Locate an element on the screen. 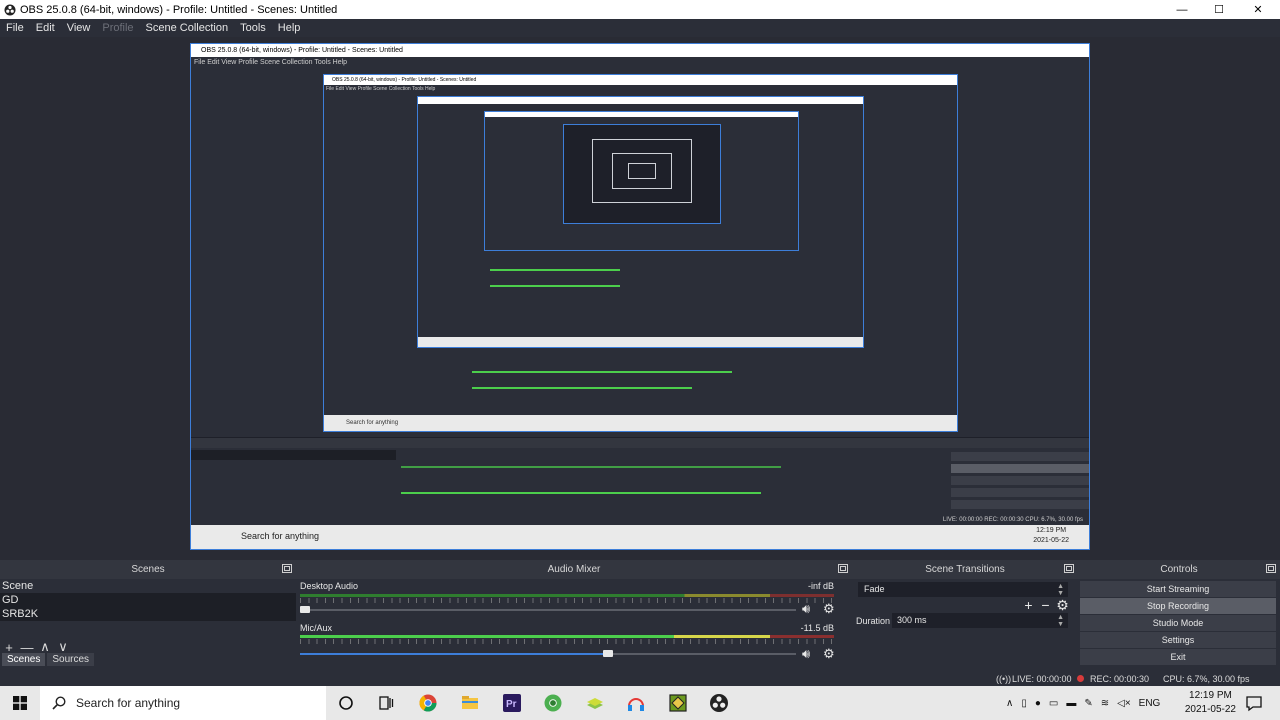 This screenshot has width=1280, height=720. settings-button: Settings is located at coordinates (1178, 640).